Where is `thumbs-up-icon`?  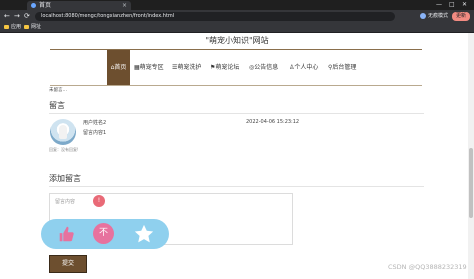 thumbs-up-icon is located at coordinates (66, 234).